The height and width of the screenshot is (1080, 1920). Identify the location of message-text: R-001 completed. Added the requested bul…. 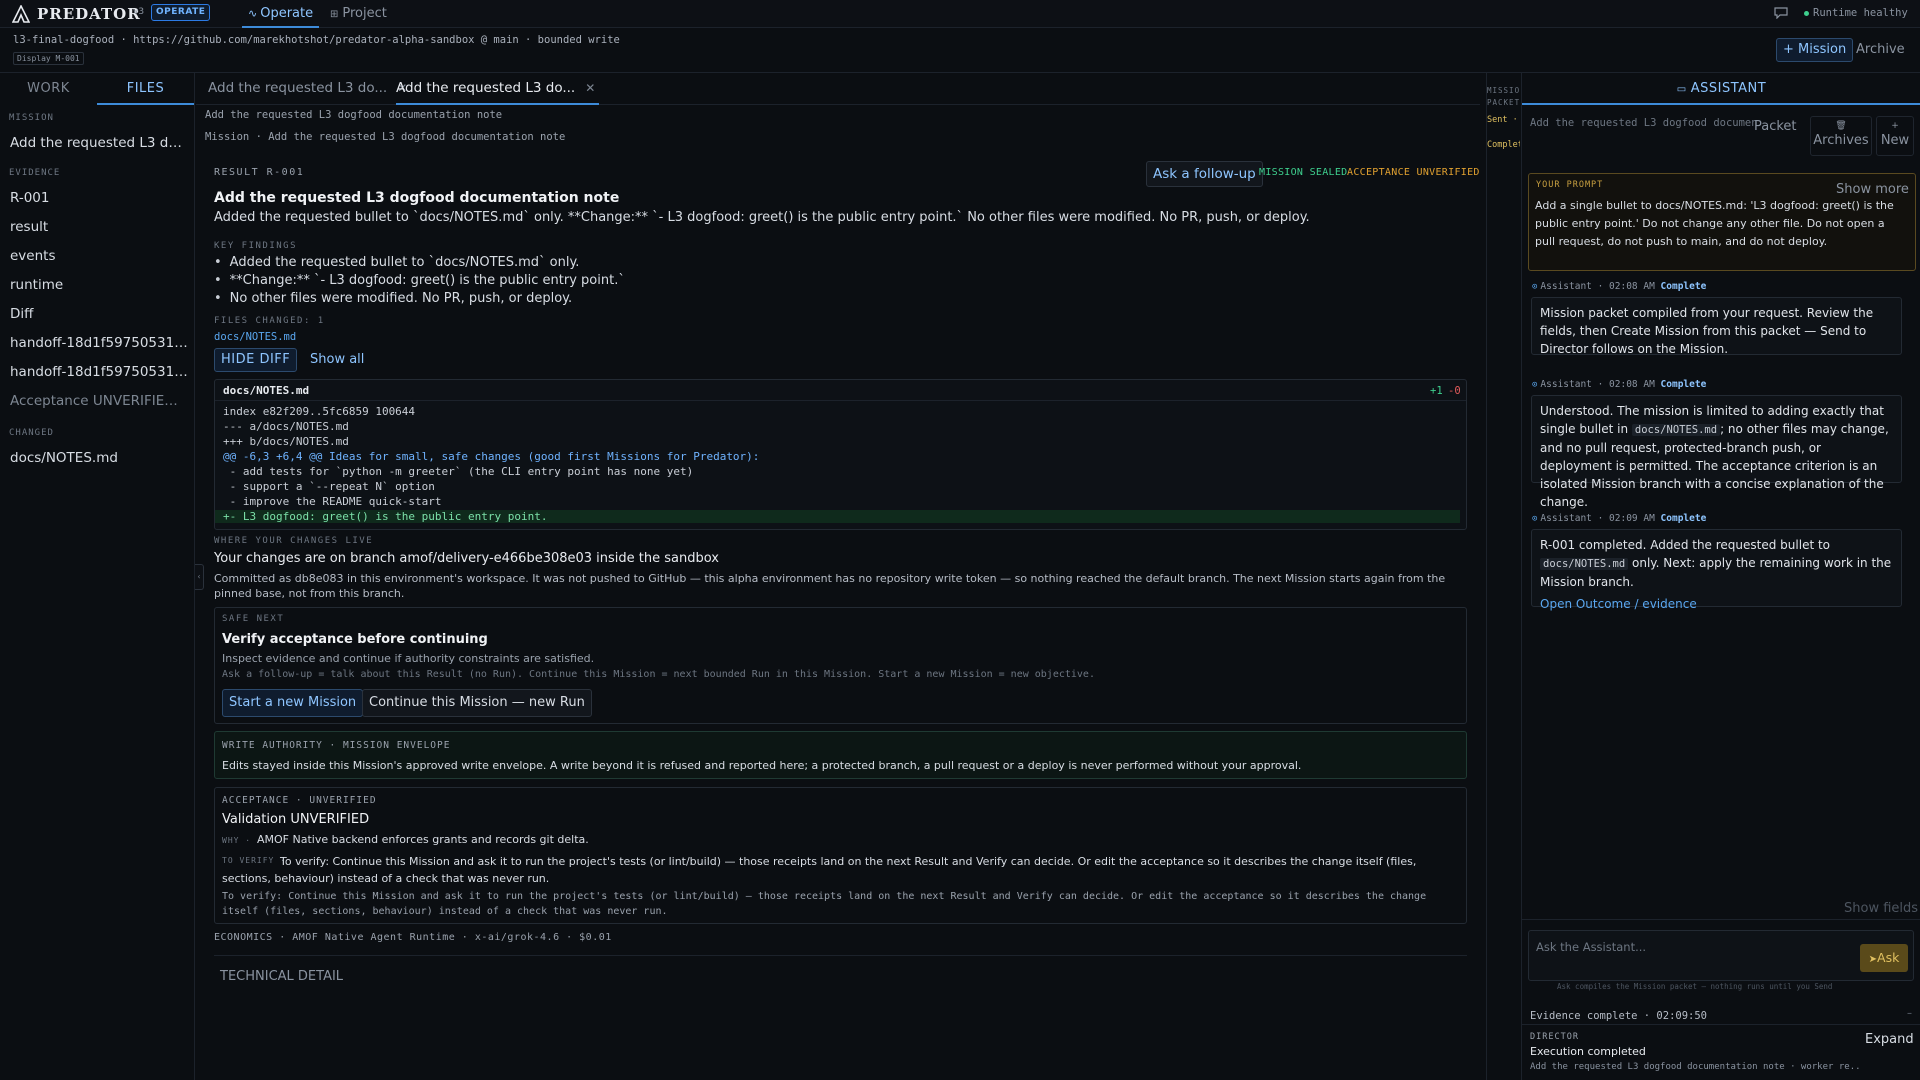
(1685, 545).